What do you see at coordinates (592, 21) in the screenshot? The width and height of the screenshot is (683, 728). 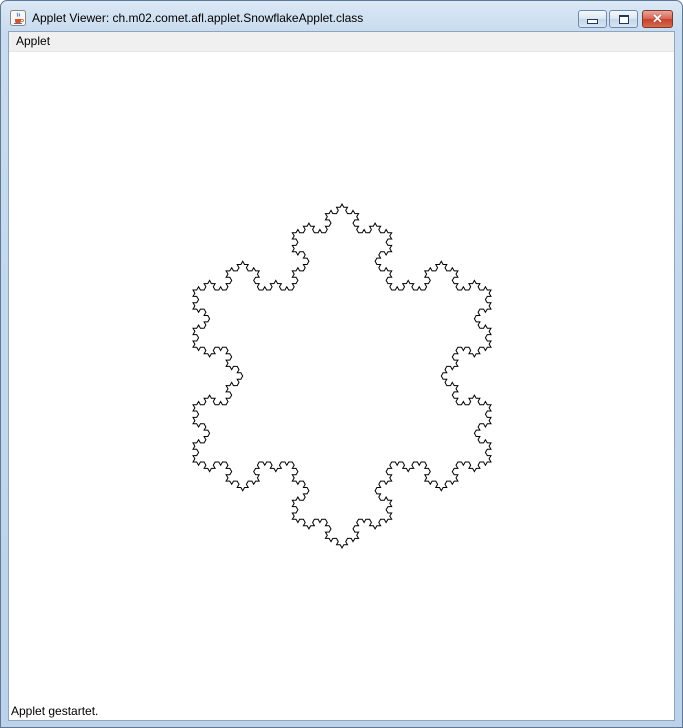 I see `minimize-icon` at bounding box center [592, 21].